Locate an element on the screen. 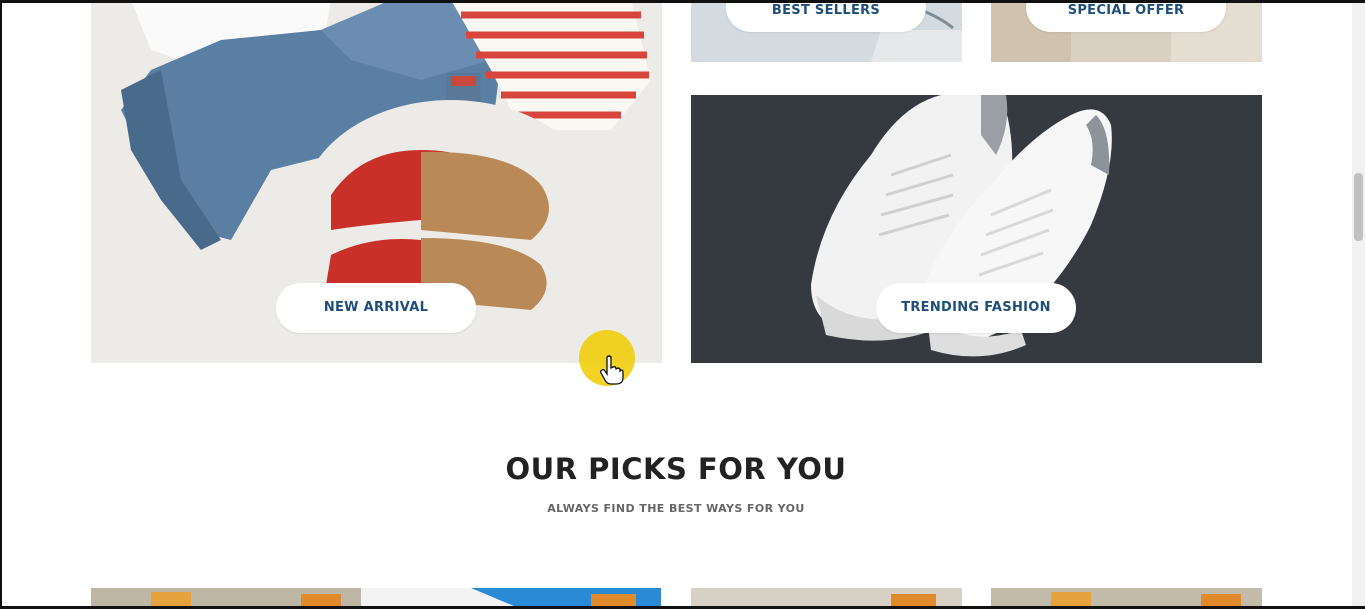 Image resolution: width=1365 pixels, height=609 pixels. hand-pointer-icon is located at coordinates (612, 370).